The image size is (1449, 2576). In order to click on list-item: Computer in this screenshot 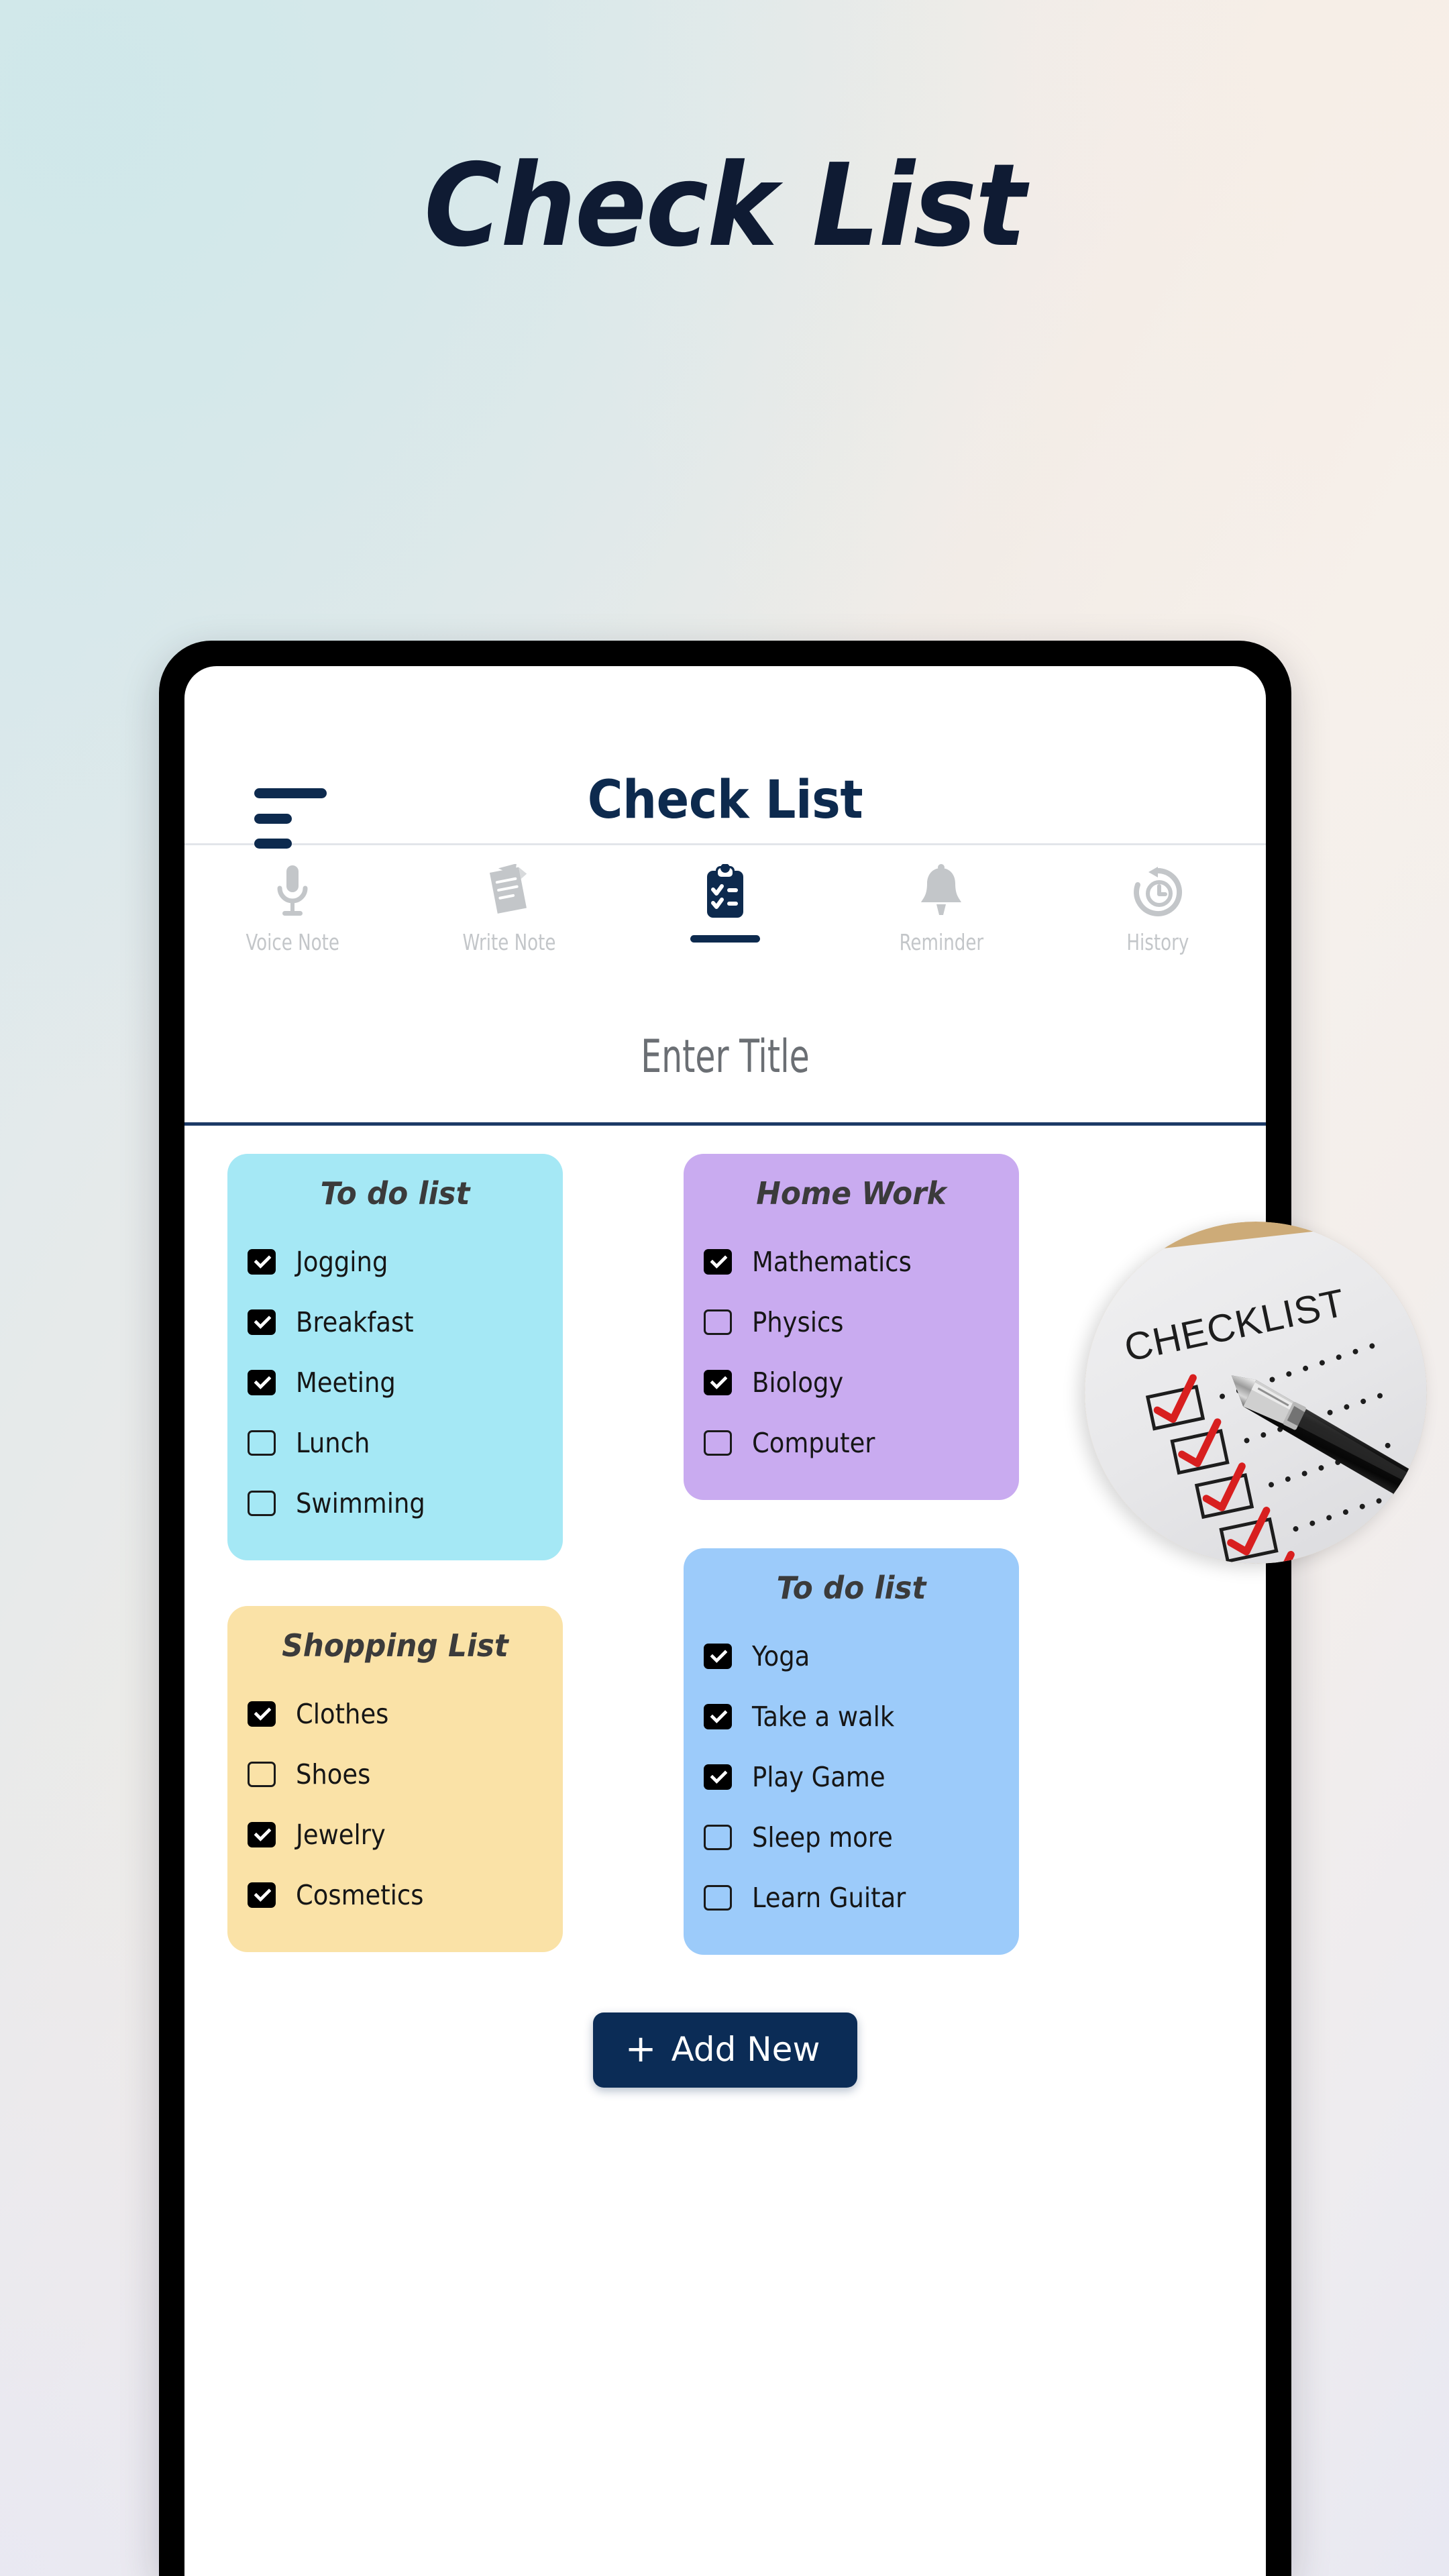, I will do `click(851, 1443)`.